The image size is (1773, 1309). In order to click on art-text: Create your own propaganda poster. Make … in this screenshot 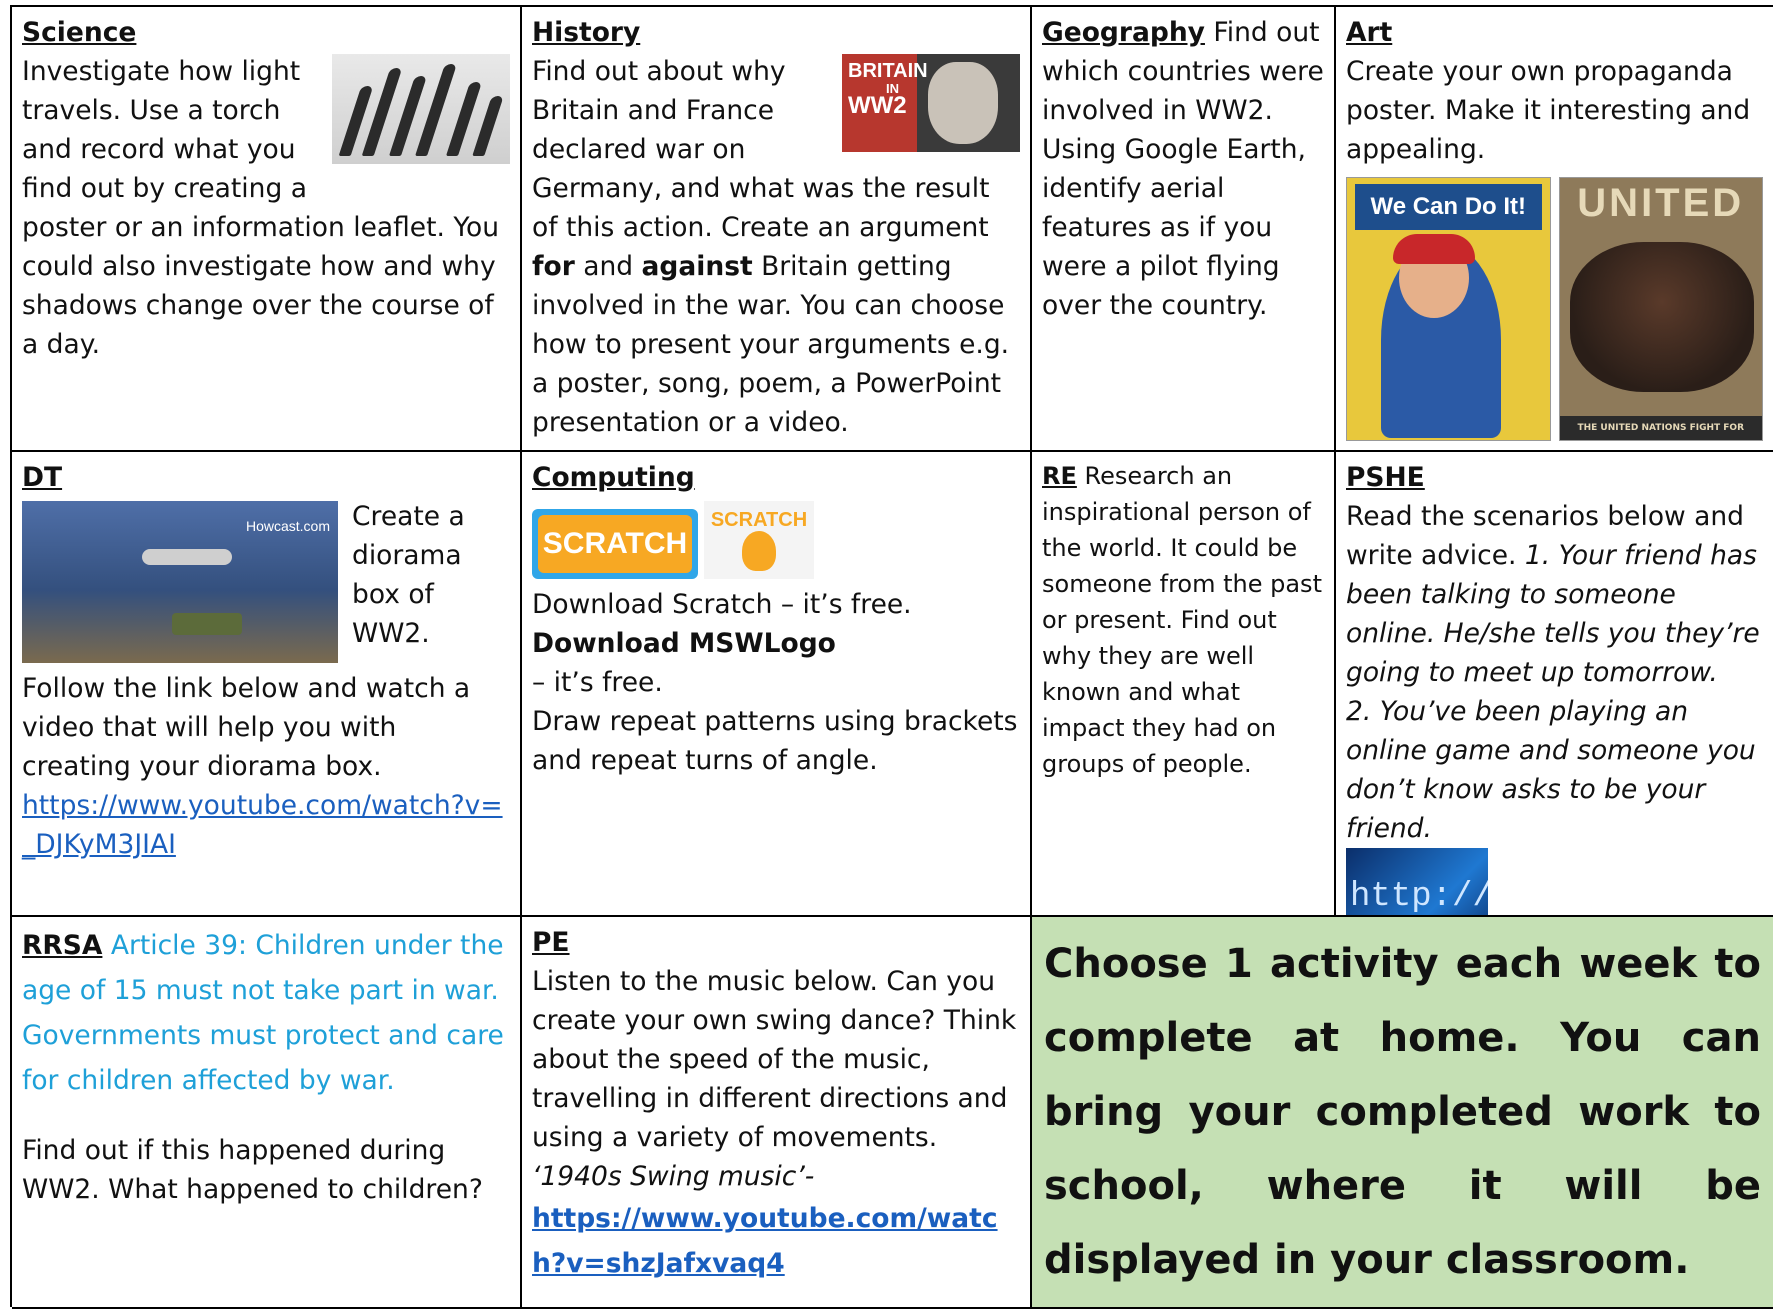, I will do `click(1548, 110)`.